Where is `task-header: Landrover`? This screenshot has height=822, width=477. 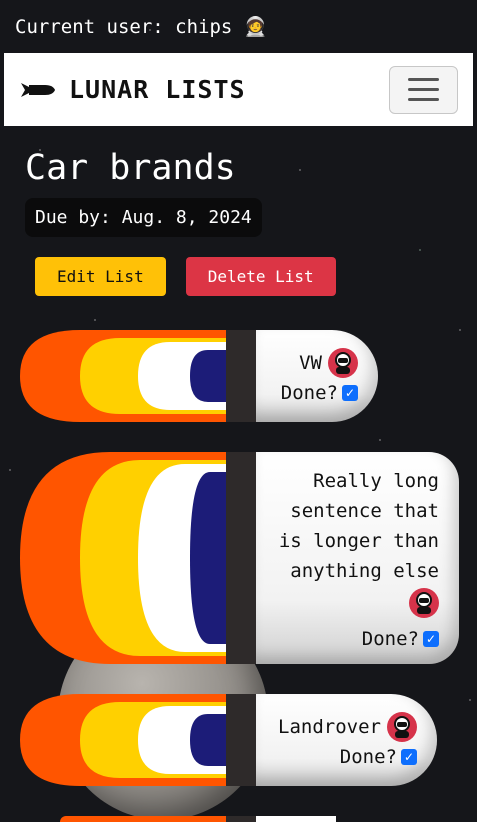 task-header: Landrover is located at coordinates (347, 727).